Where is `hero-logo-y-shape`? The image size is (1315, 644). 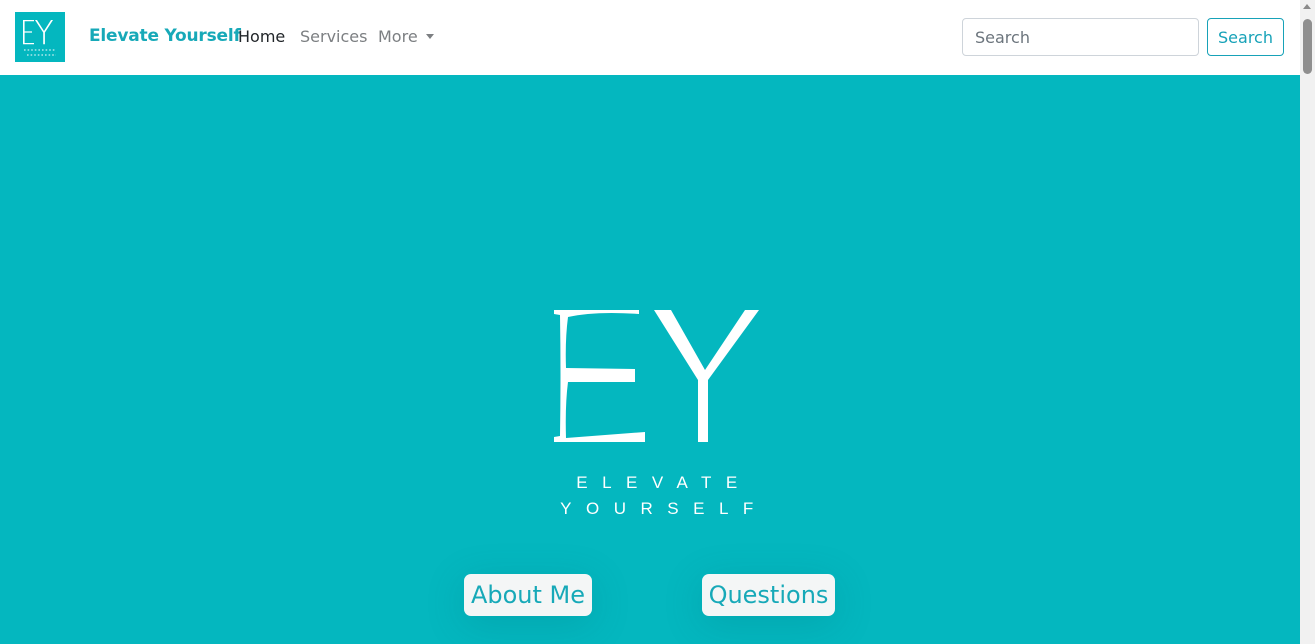
hero-logo-y-shape is located at coordinates (706, 376).